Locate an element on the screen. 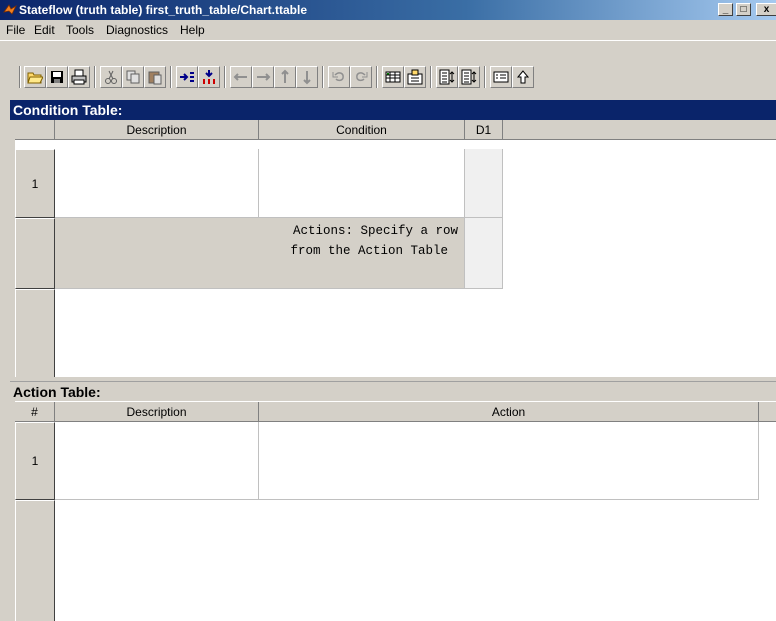  maximize-button: □ is located at coordinates (743, 9).